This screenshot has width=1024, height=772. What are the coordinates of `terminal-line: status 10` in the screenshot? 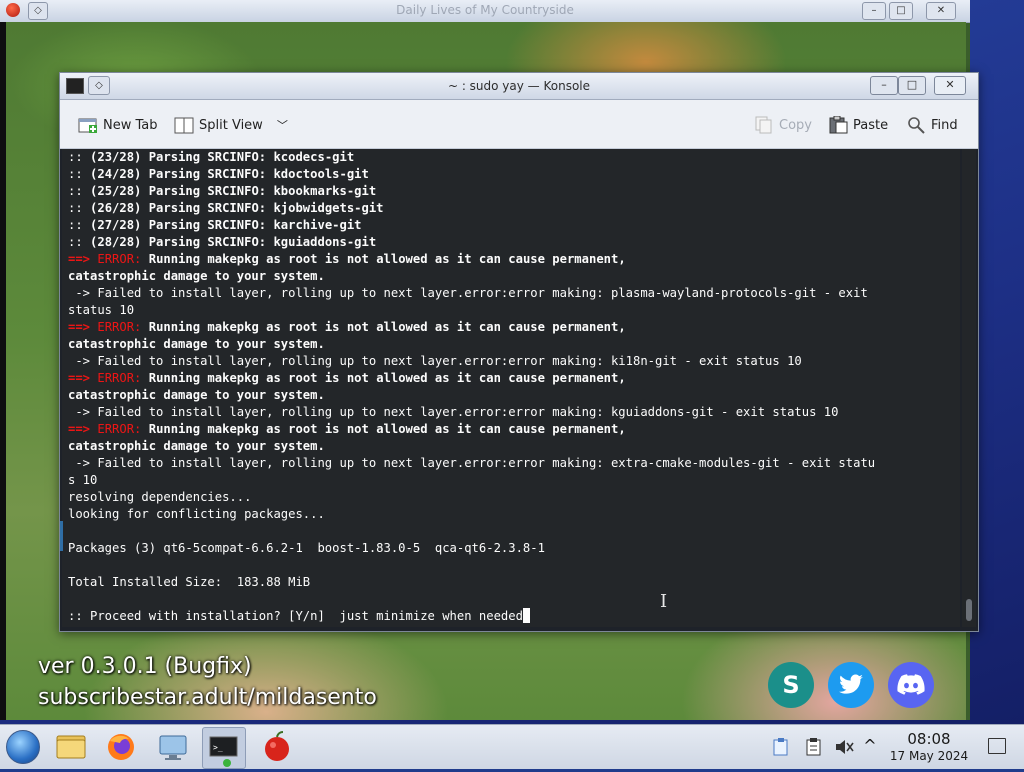 It's located at (513, 310).